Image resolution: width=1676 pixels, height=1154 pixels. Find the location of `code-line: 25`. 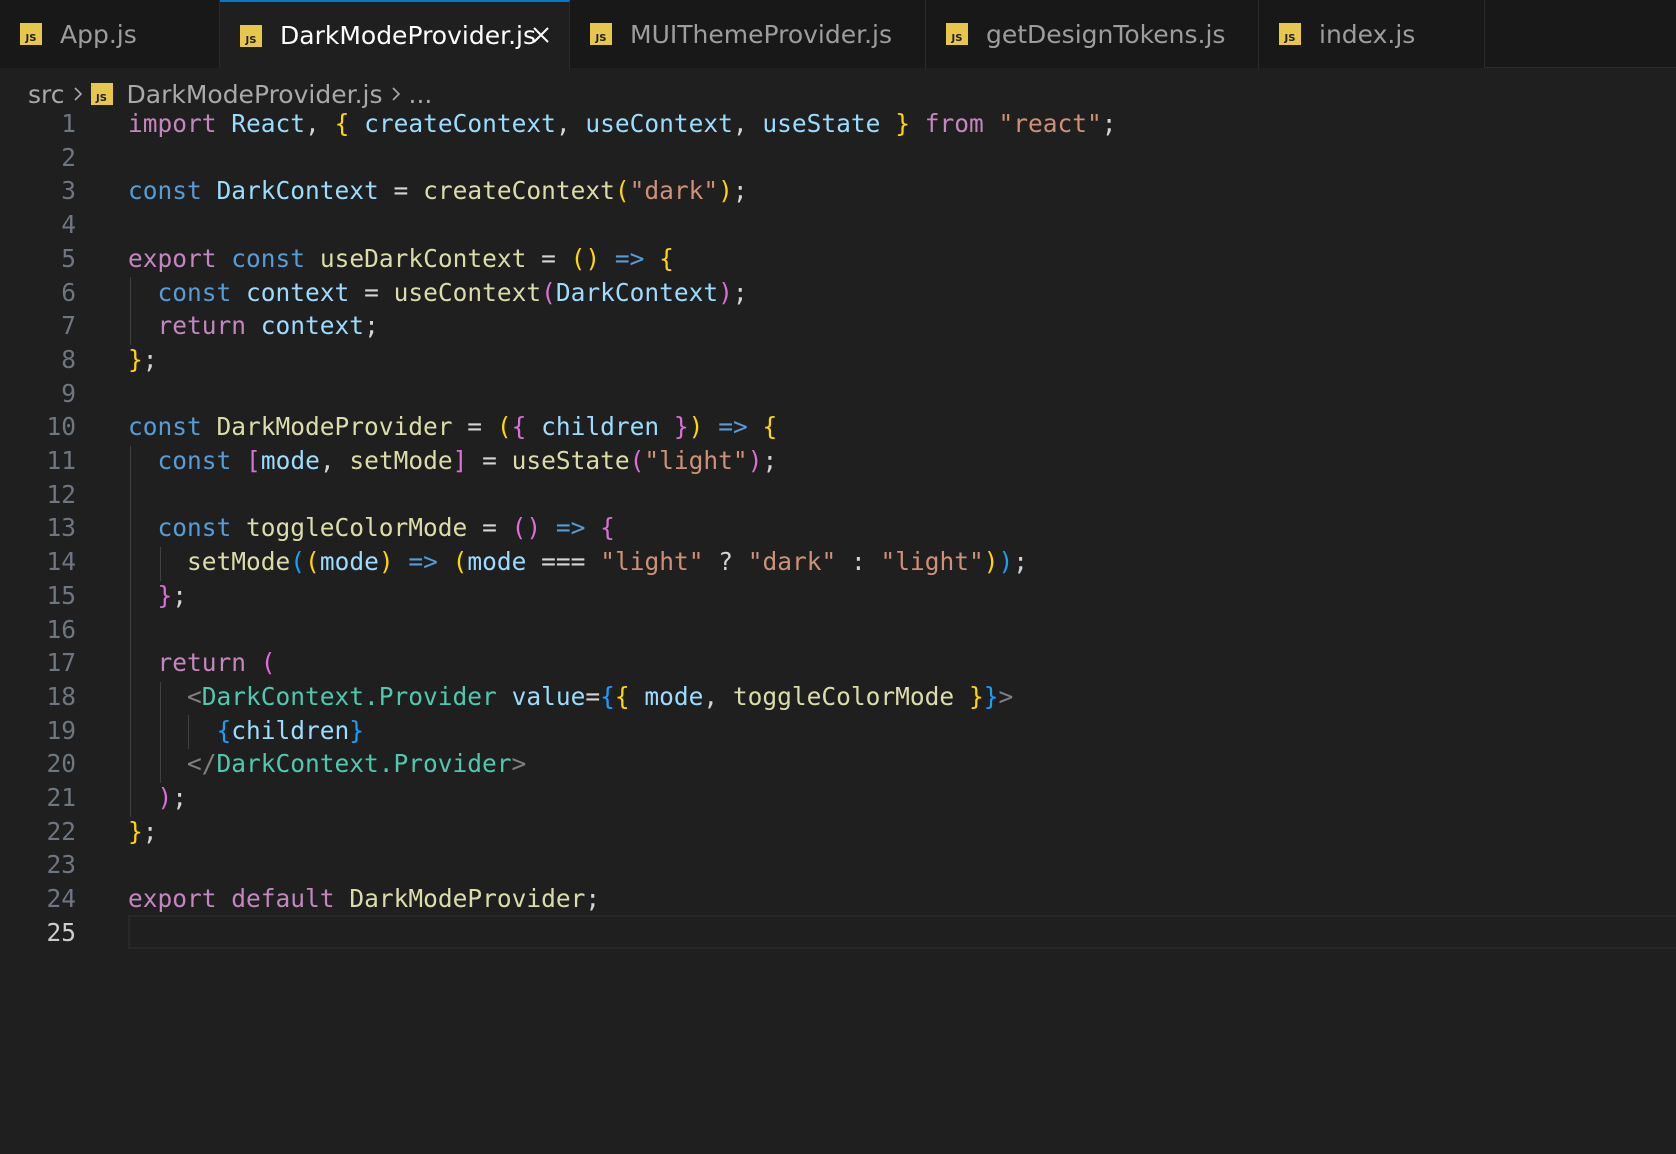

code-line: 25 is located at coordinates (838, 932).